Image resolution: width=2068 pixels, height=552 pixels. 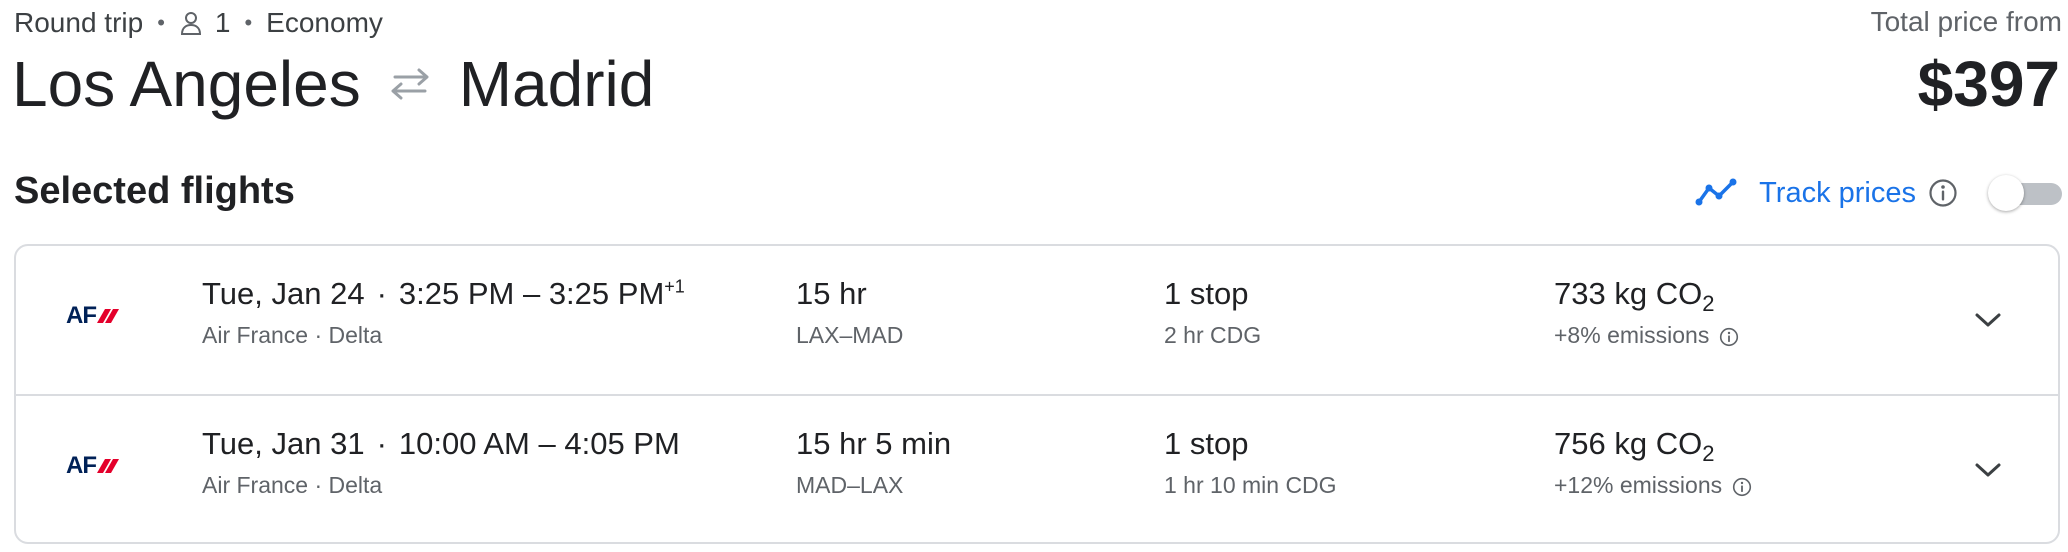 What do you see at coordinates (1213, 335) in the screenshot?
I see `layover-info: 2 hr CDG` at bounding box center [1213, 335].